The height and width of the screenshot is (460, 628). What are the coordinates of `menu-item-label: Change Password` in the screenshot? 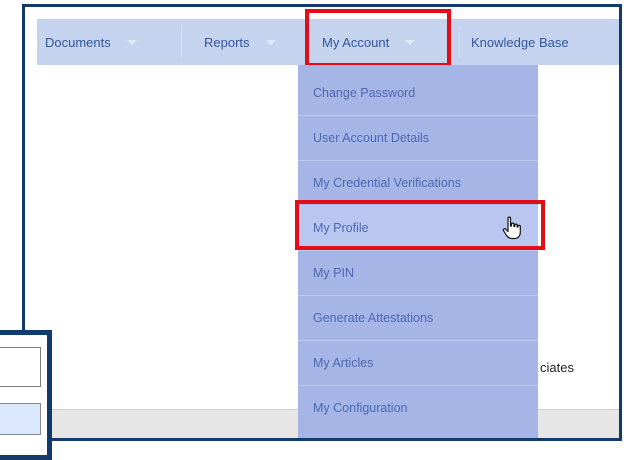 It's located at (364, 93).